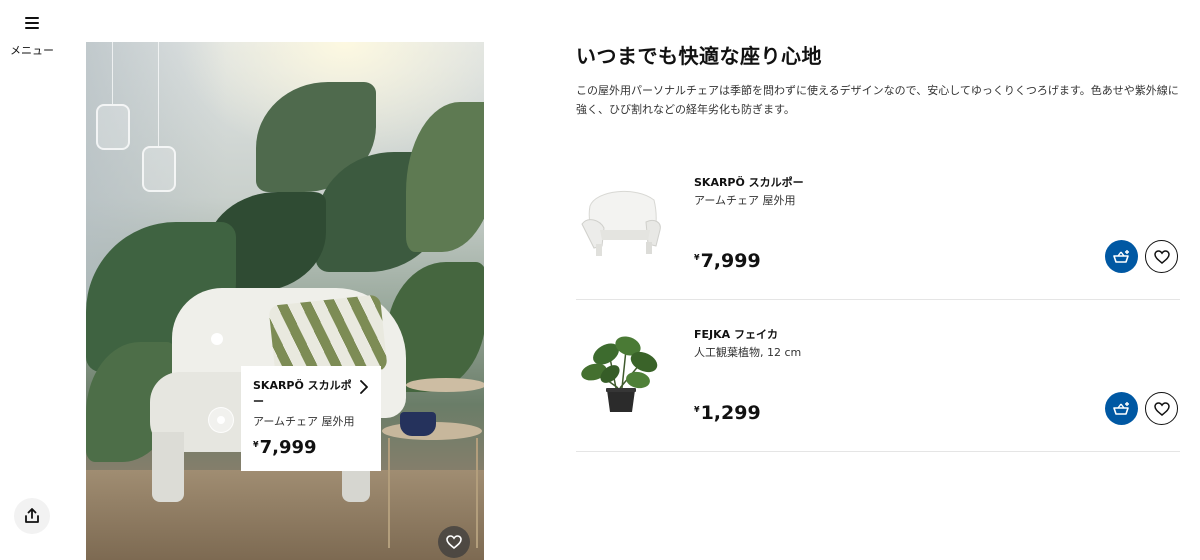  Describe the element at coordinates (418, 424) in the screenshot. I see `navy-mug` at that location.